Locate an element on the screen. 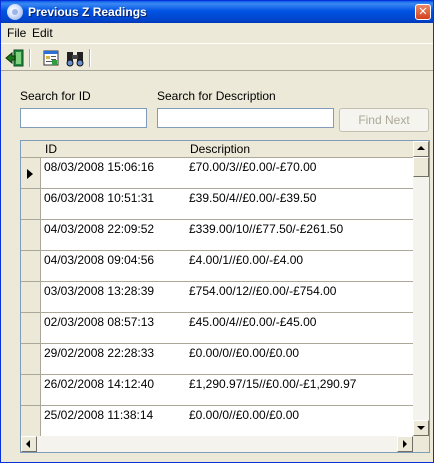  table-row: 04/03/2008 09:04:56 £4.00/1//£0.00/-£4.00 is located at coordinates (217, 266).